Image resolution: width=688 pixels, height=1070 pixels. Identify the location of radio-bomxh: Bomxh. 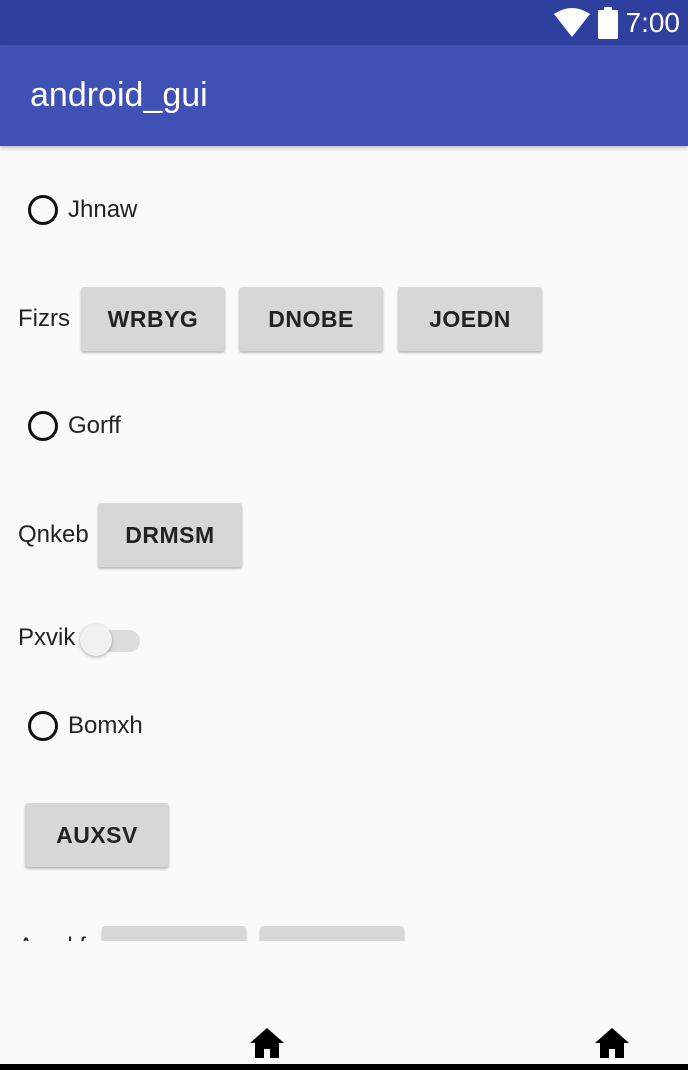
(85, 726).